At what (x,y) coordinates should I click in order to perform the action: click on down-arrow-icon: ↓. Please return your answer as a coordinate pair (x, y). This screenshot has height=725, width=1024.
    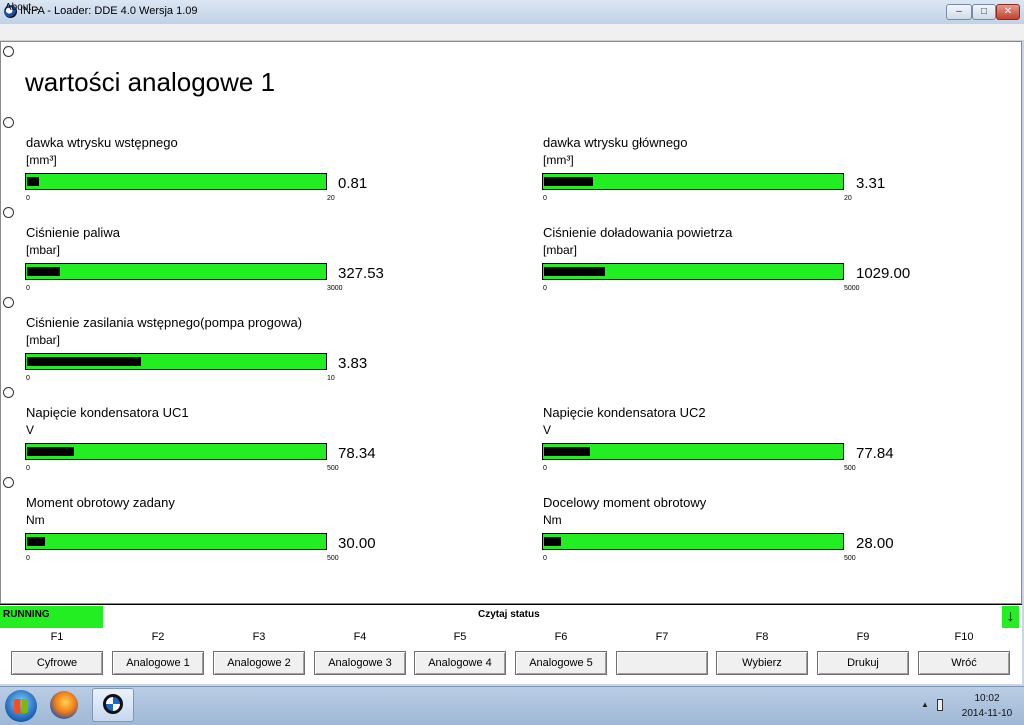
    Looking at the image, I should click on (1010, 617).